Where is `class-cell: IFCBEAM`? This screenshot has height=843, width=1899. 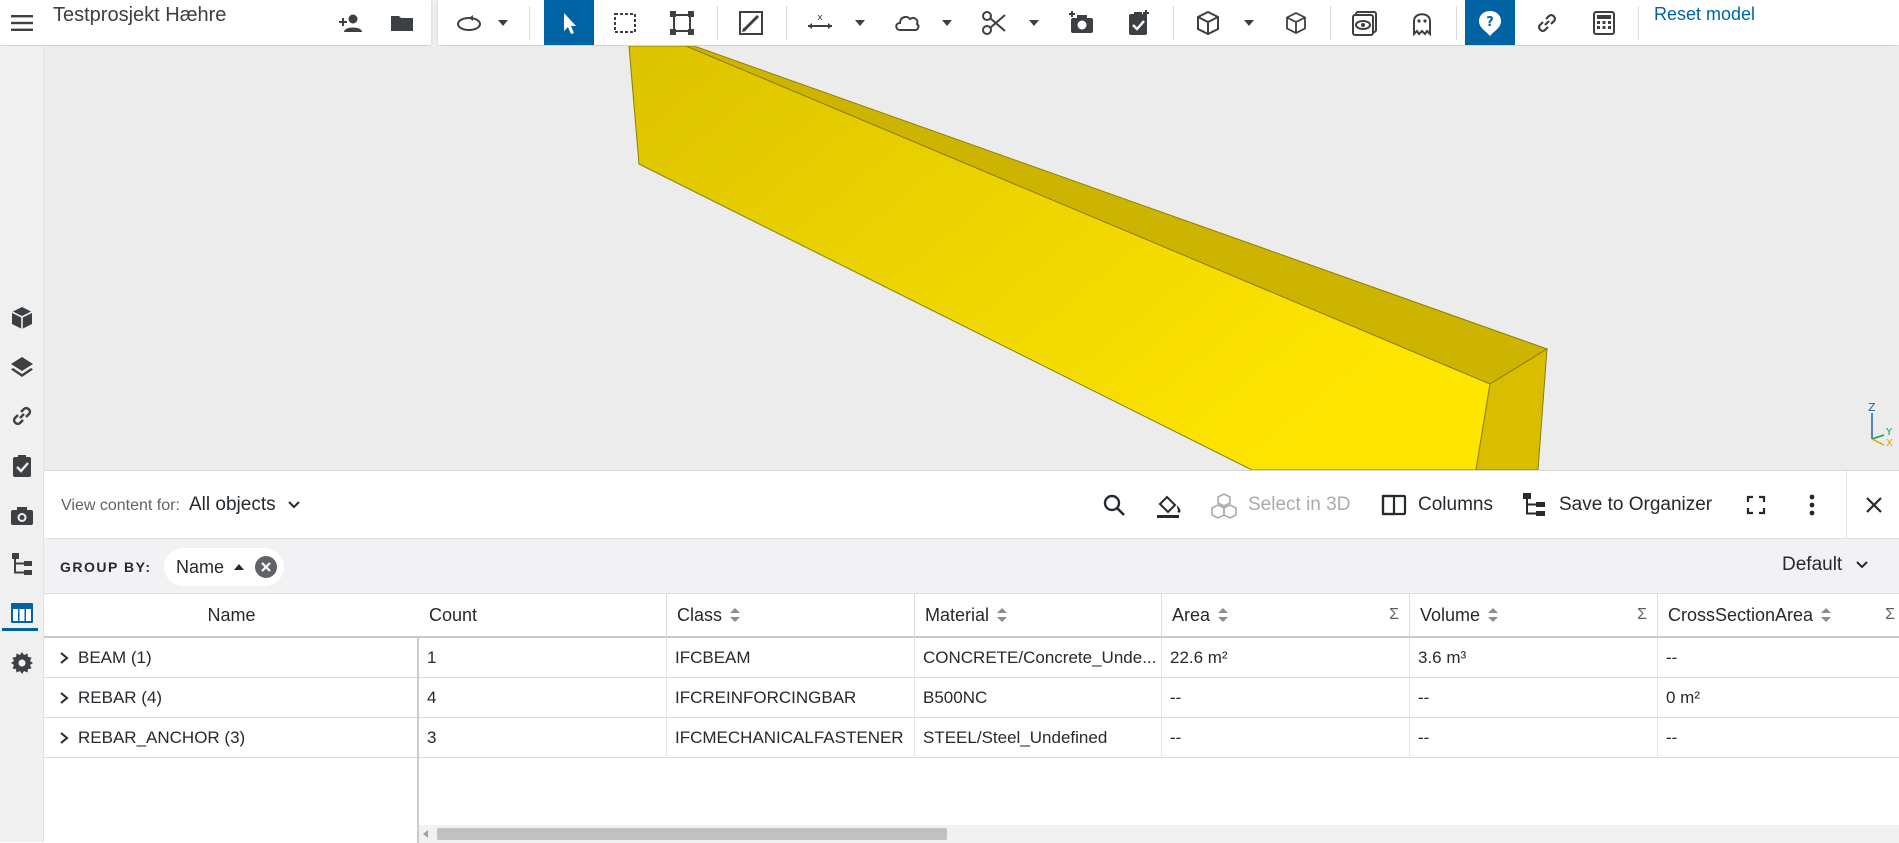 class-cell: IFCBEAM is located at coordinates (791, 658).